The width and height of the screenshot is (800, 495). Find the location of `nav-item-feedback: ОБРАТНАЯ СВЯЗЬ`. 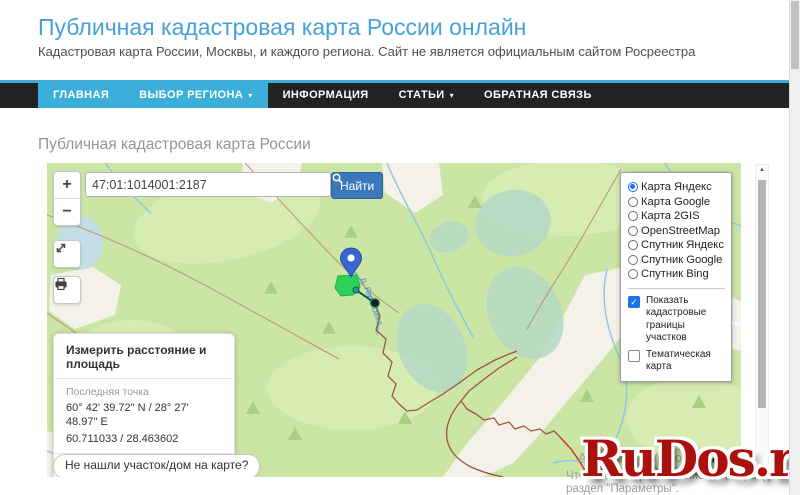

nav-item-feedback: ОБРАТНАЯ СВЯЗЬ is located at coordinates (538, 95).